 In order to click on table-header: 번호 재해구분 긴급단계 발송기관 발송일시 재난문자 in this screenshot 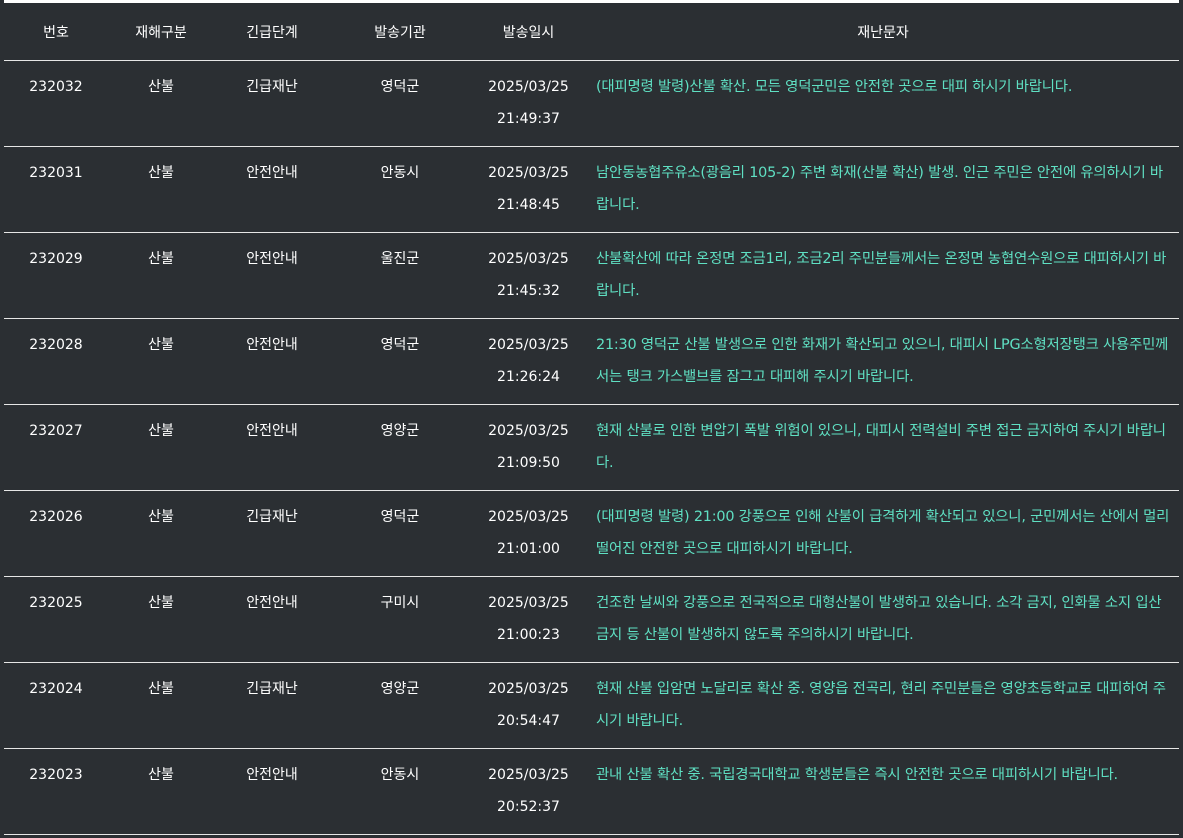, I will do `click(591, 32)`.